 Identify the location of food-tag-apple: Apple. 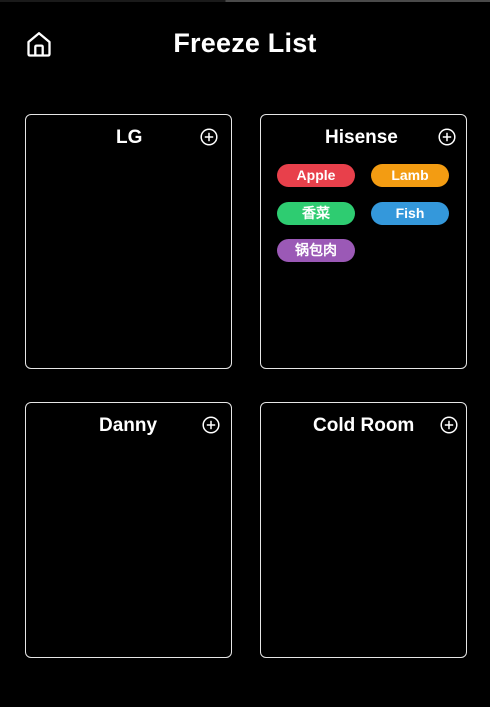
(316, 175).